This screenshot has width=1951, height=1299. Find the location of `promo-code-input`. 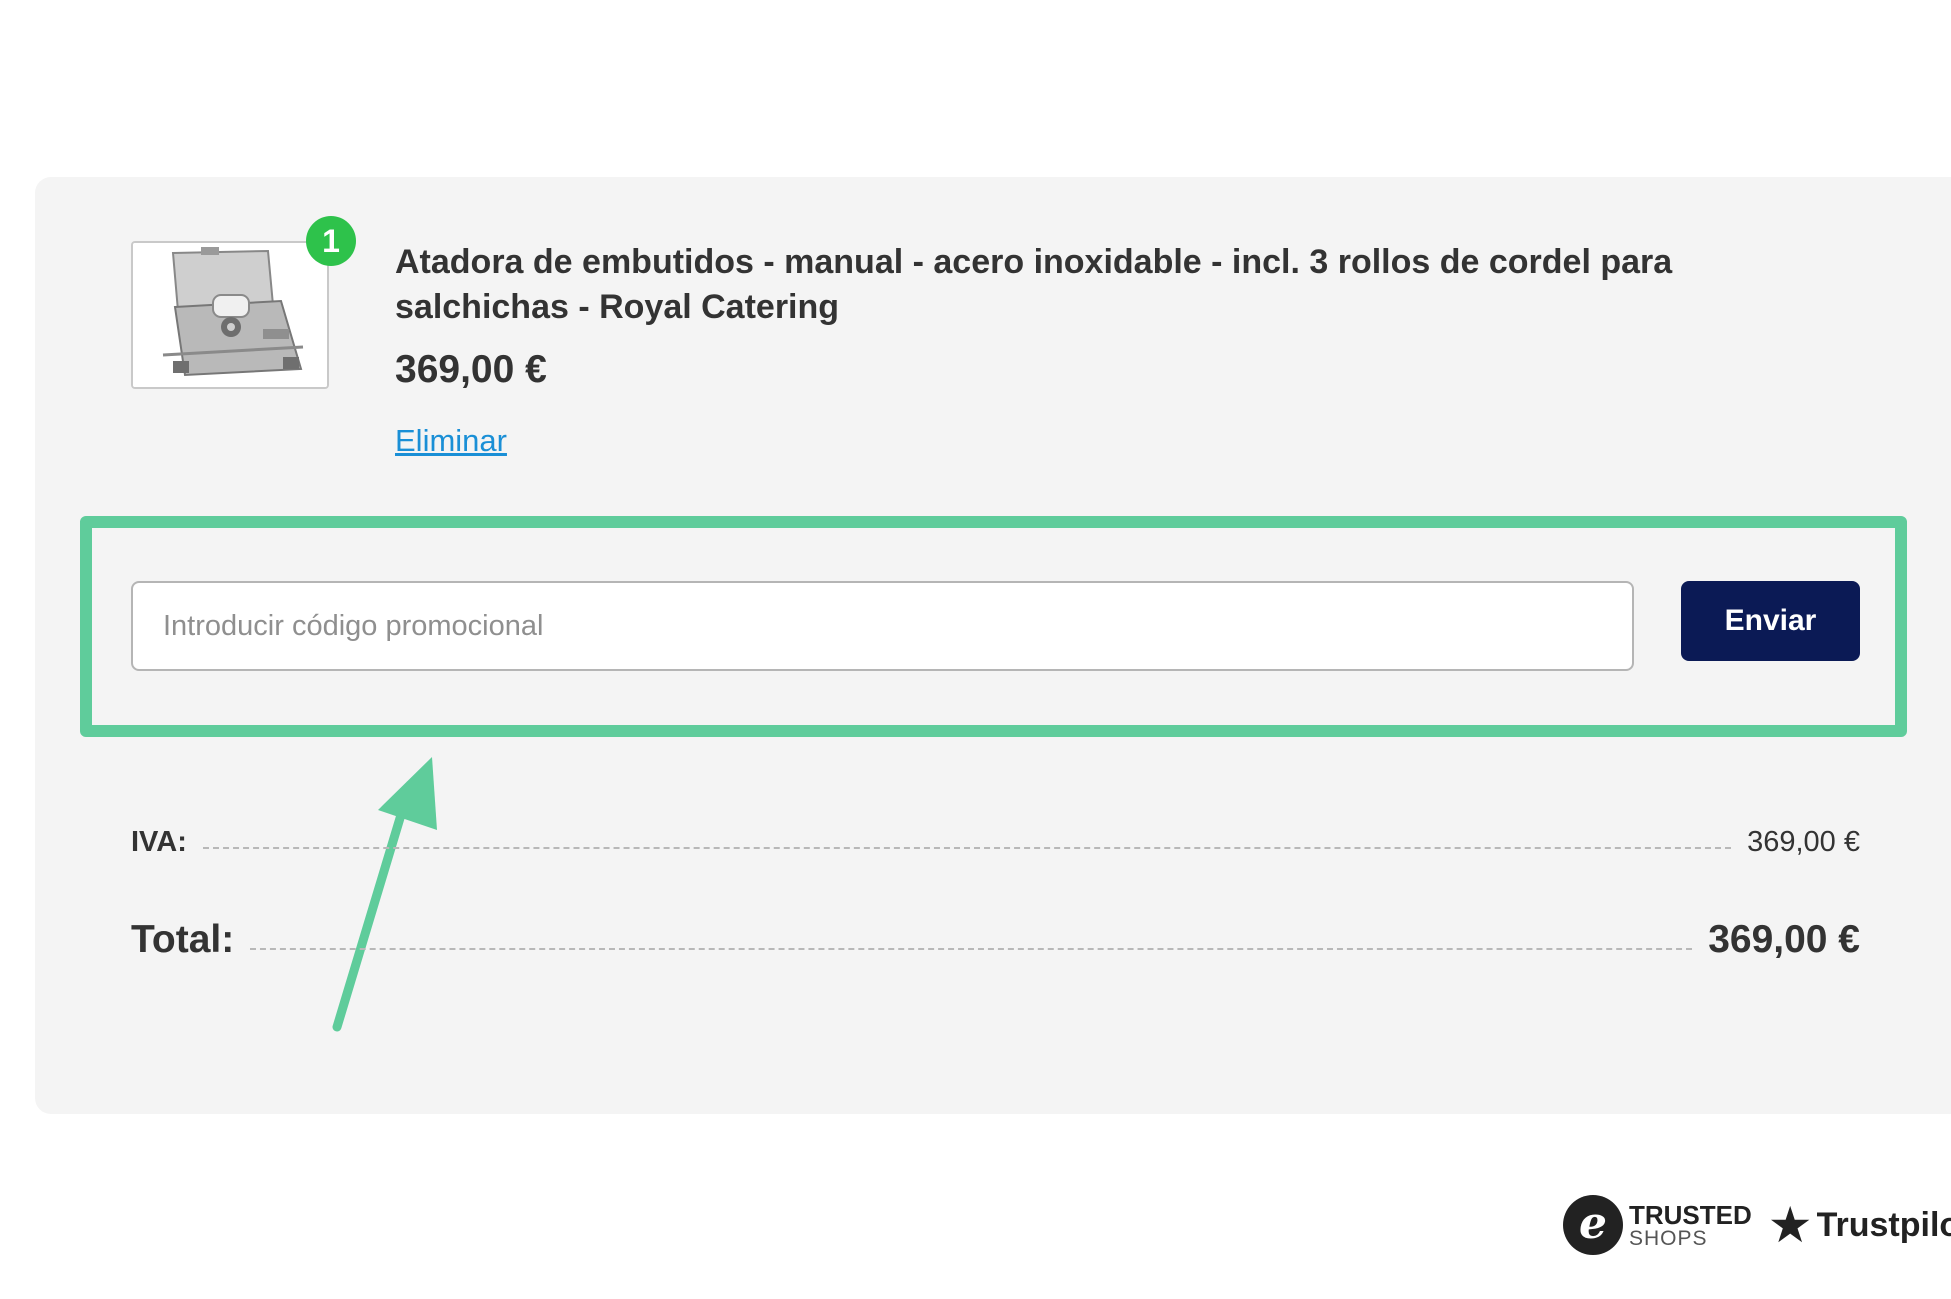

promo-code-input is located at coordinates (882, 626).